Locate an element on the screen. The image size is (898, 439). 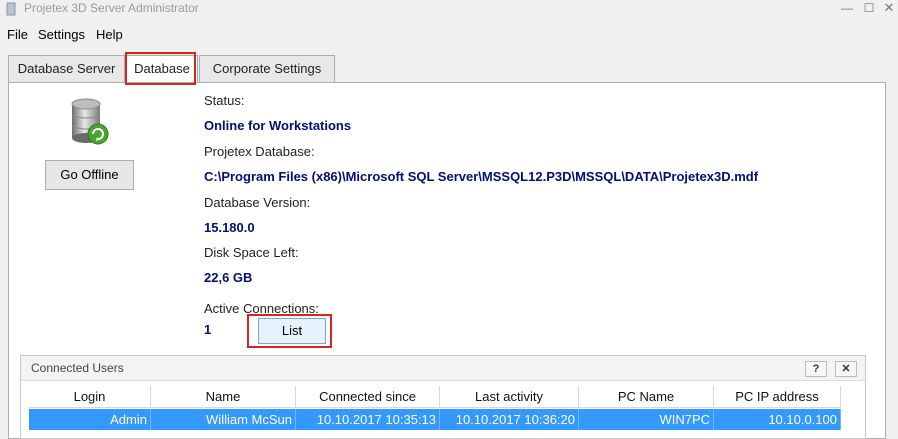
help-button: ? is located at coordinates (816, 369).